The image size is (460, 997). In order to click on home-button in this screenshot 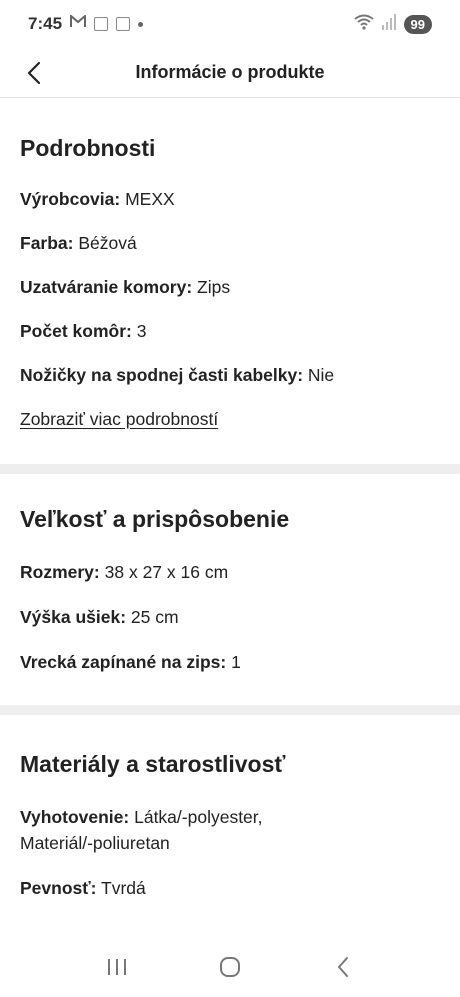, I will do `click(230, 967)`.